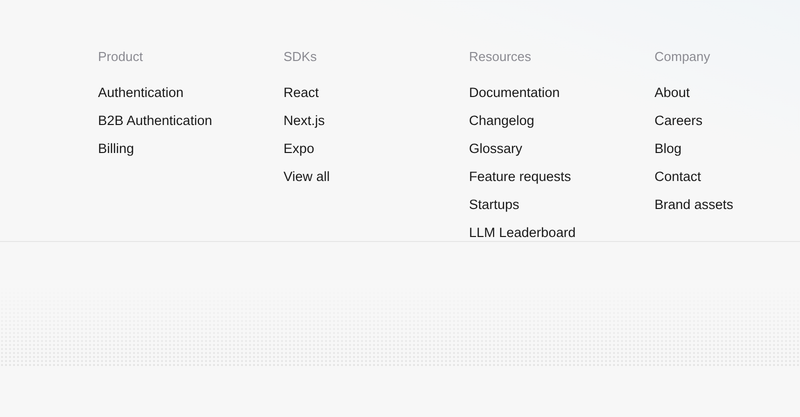  What do you see at coordinates (682, 57) in the screenshot?
I see `column-heading: Company` at bounding box center [682, 57].